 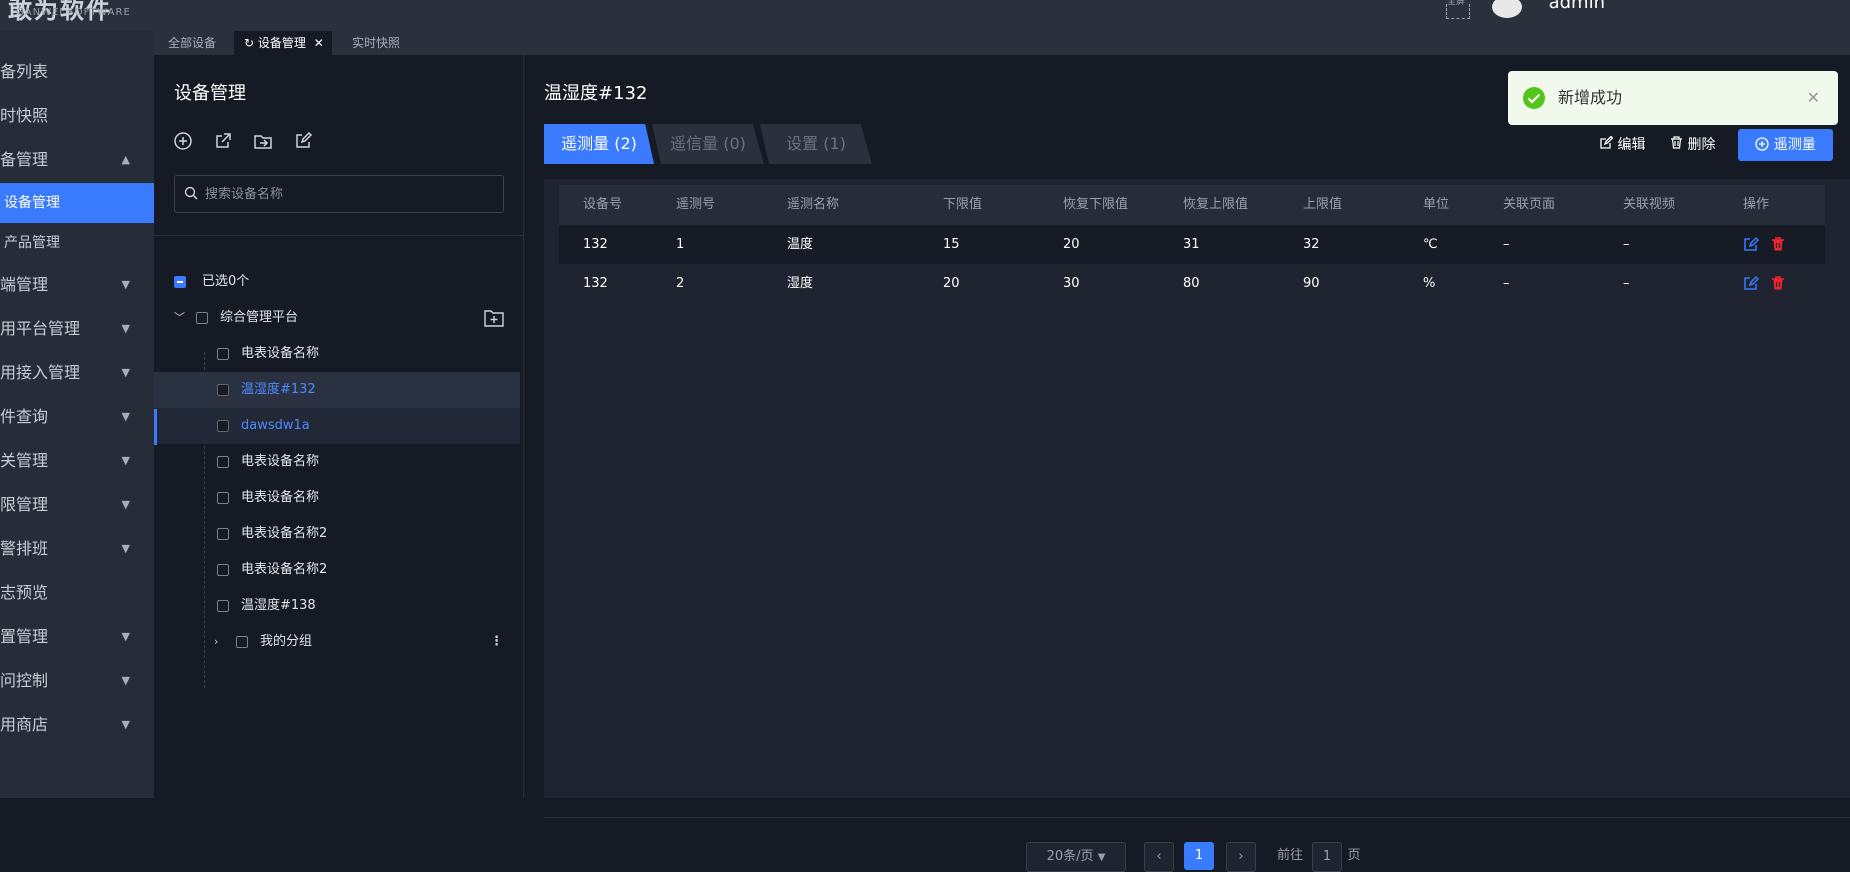 What do you see at coordinates (963, 204) in the screenshot?
I see `column-header: 下限值` at bounding box center [963, 204].